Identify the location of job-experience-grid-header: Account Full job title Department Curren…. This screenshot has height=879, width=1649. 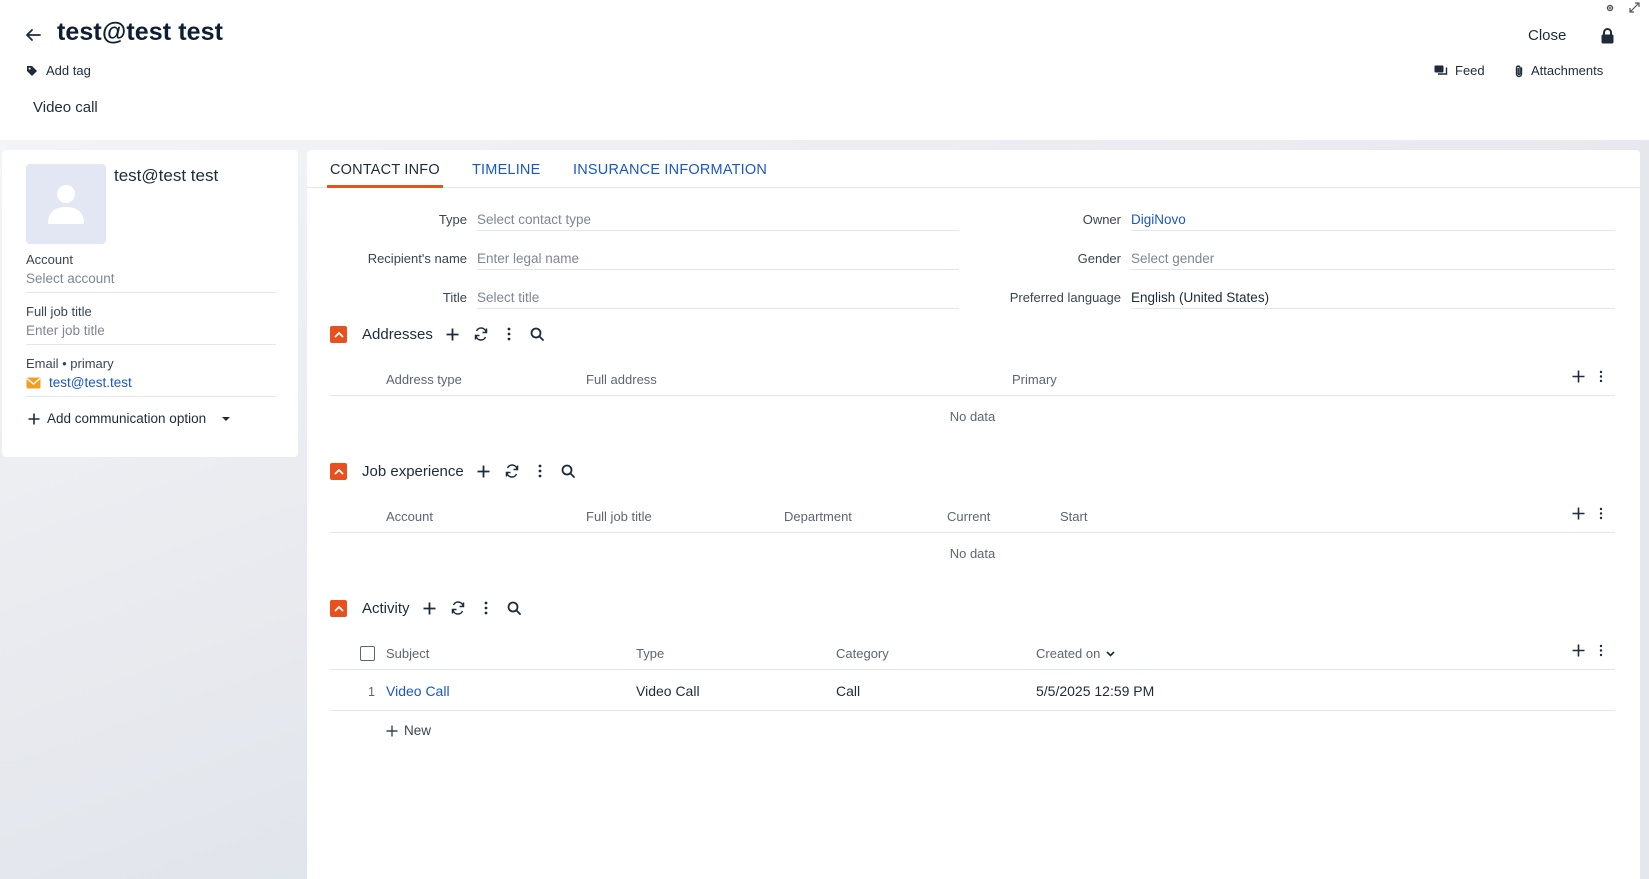
(972, 515).